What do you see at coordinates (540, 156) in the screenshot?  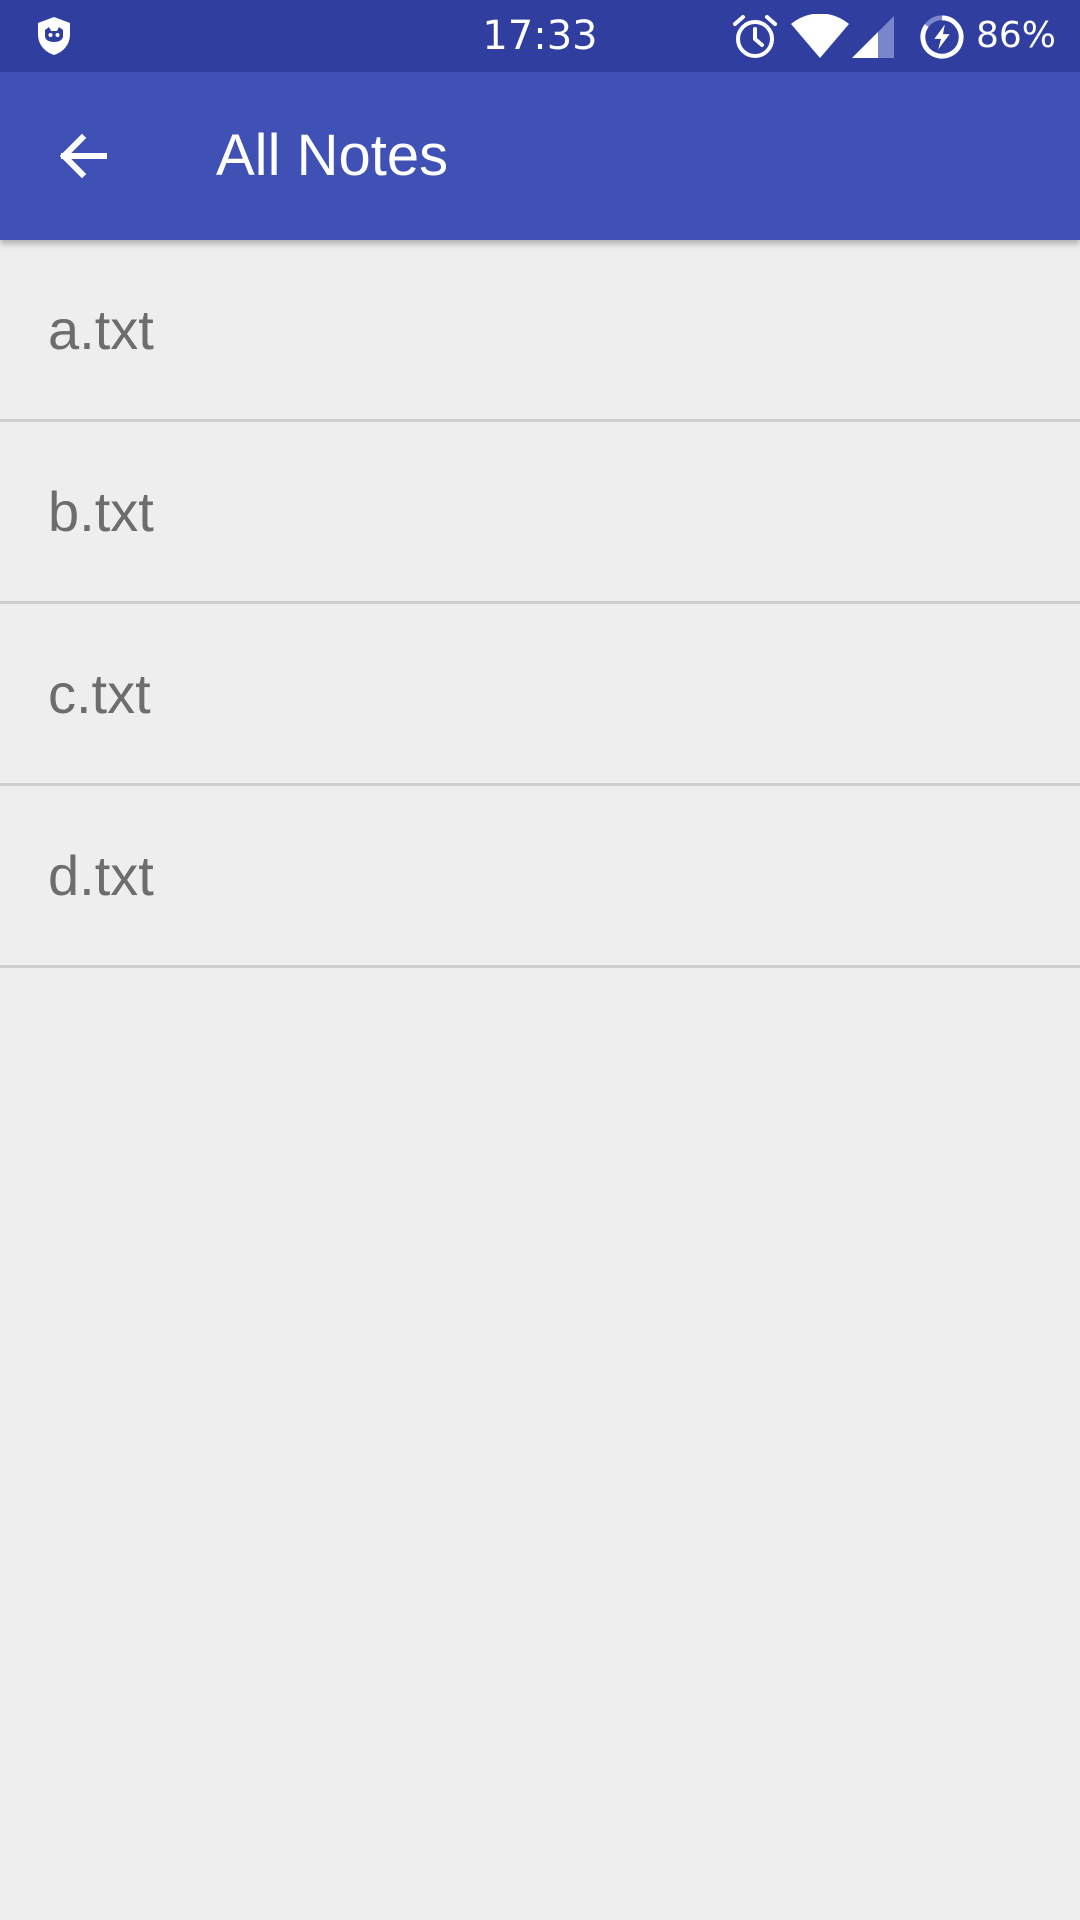 I see `app-bar: All Notes` at bounding box center [540, 156].